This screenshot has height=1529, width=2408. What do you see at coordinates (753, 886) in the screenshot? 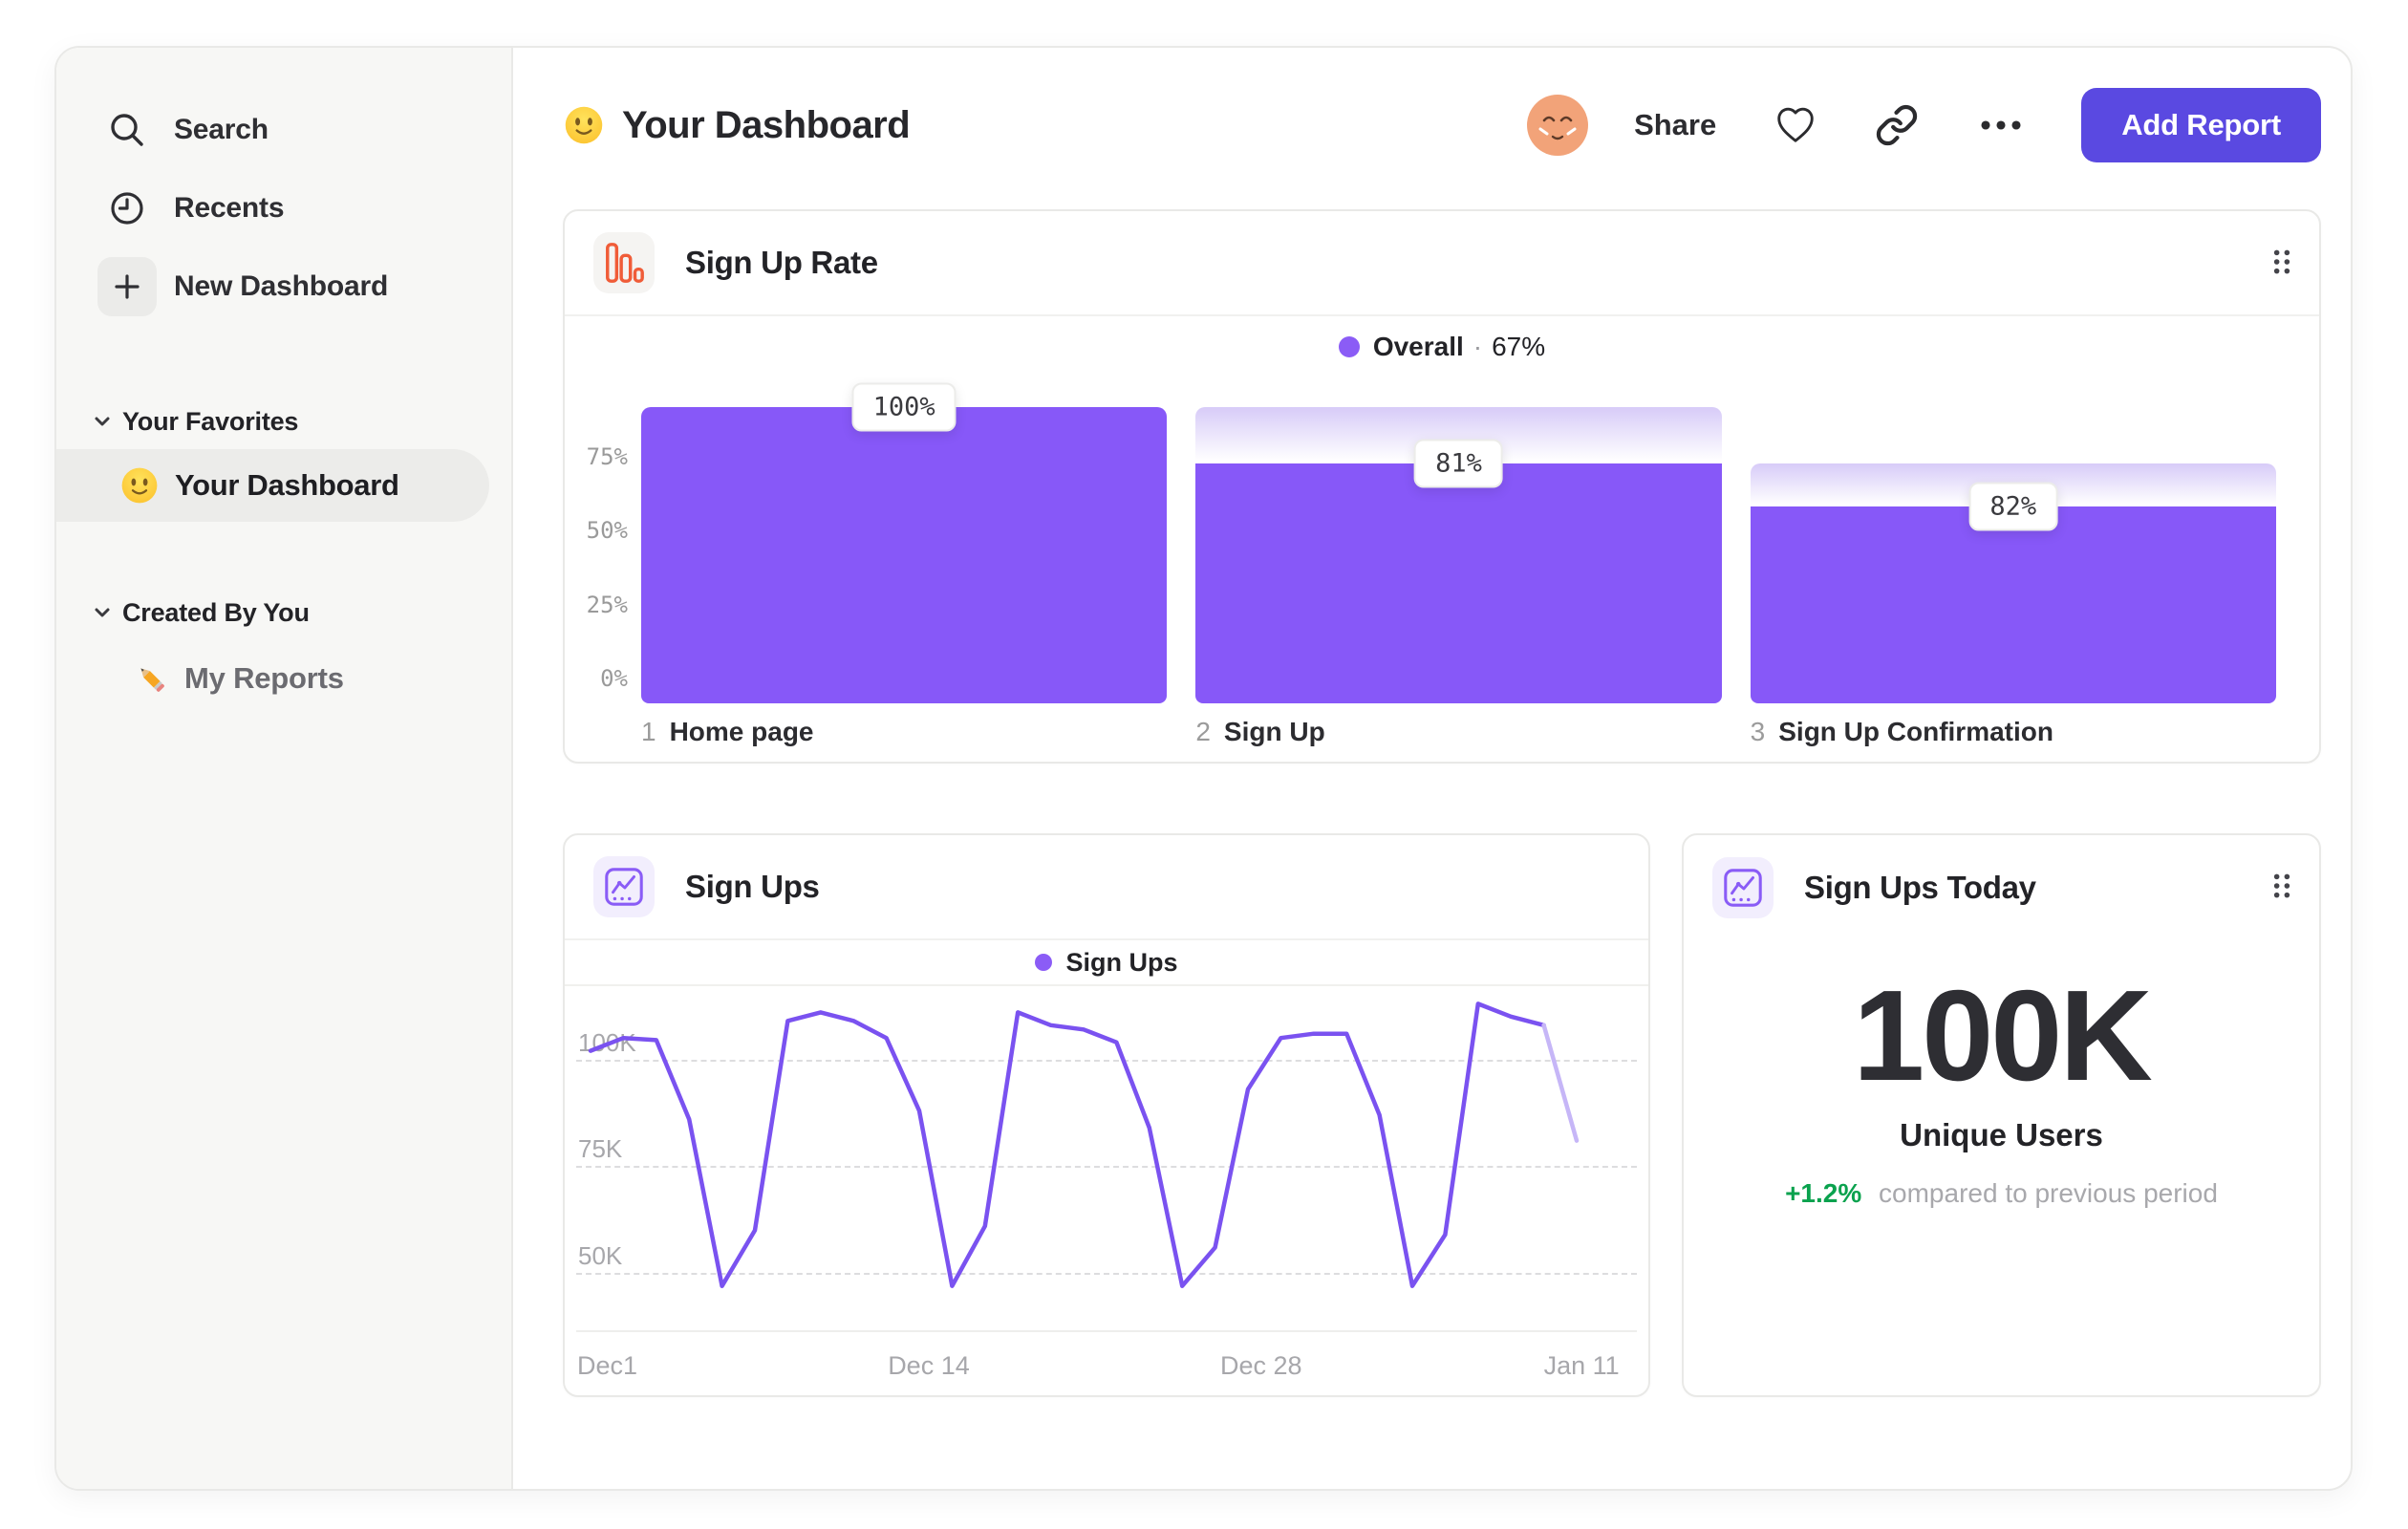
I see `card-title: Sign Ups` at bounding box center [753, 886].